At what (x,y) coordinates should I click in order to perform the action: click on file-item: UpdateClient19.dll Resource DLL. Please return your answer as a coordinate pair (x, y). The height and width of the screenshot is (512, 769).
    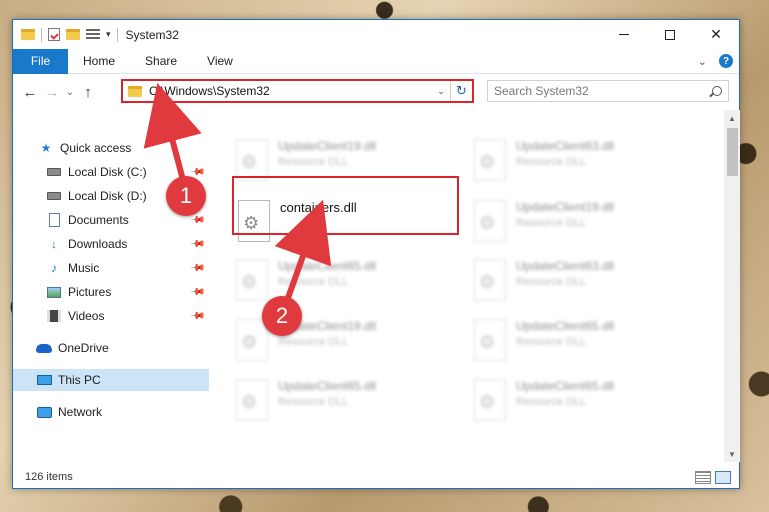
    Looking at the image, I should click on (584, 224).